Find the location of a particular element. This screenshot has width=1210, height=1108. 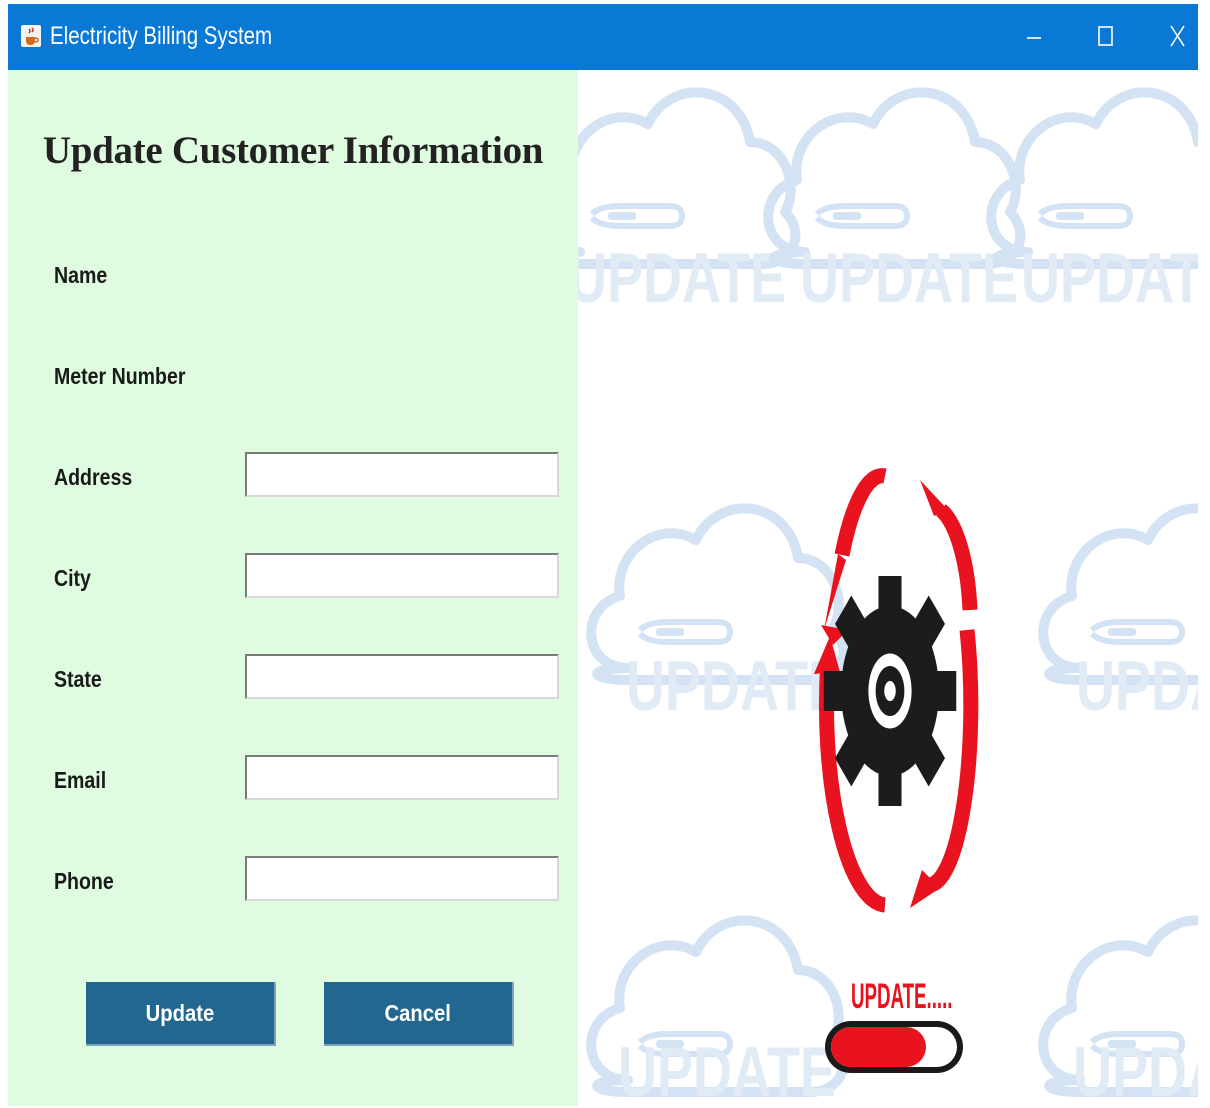

state-field is located at coordinates (402, 676).